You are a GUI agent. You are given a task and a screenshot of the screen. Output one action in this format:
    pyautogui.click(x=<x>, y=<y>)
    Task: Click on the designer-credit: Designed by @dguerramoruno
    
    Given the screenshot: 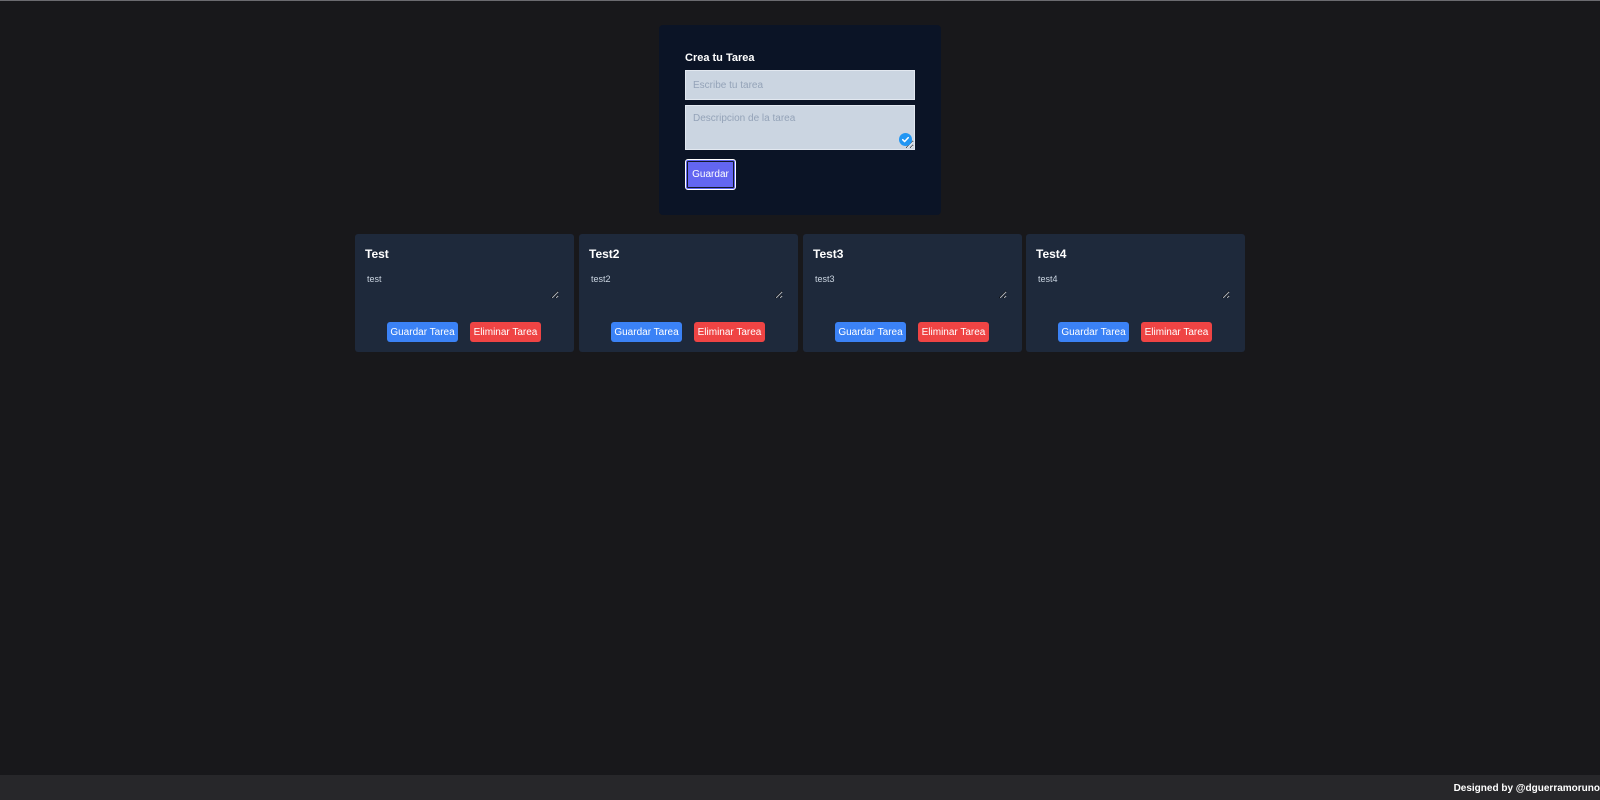 What is the action you would take?
    pyautogui.click(x=1526, y=788)
    